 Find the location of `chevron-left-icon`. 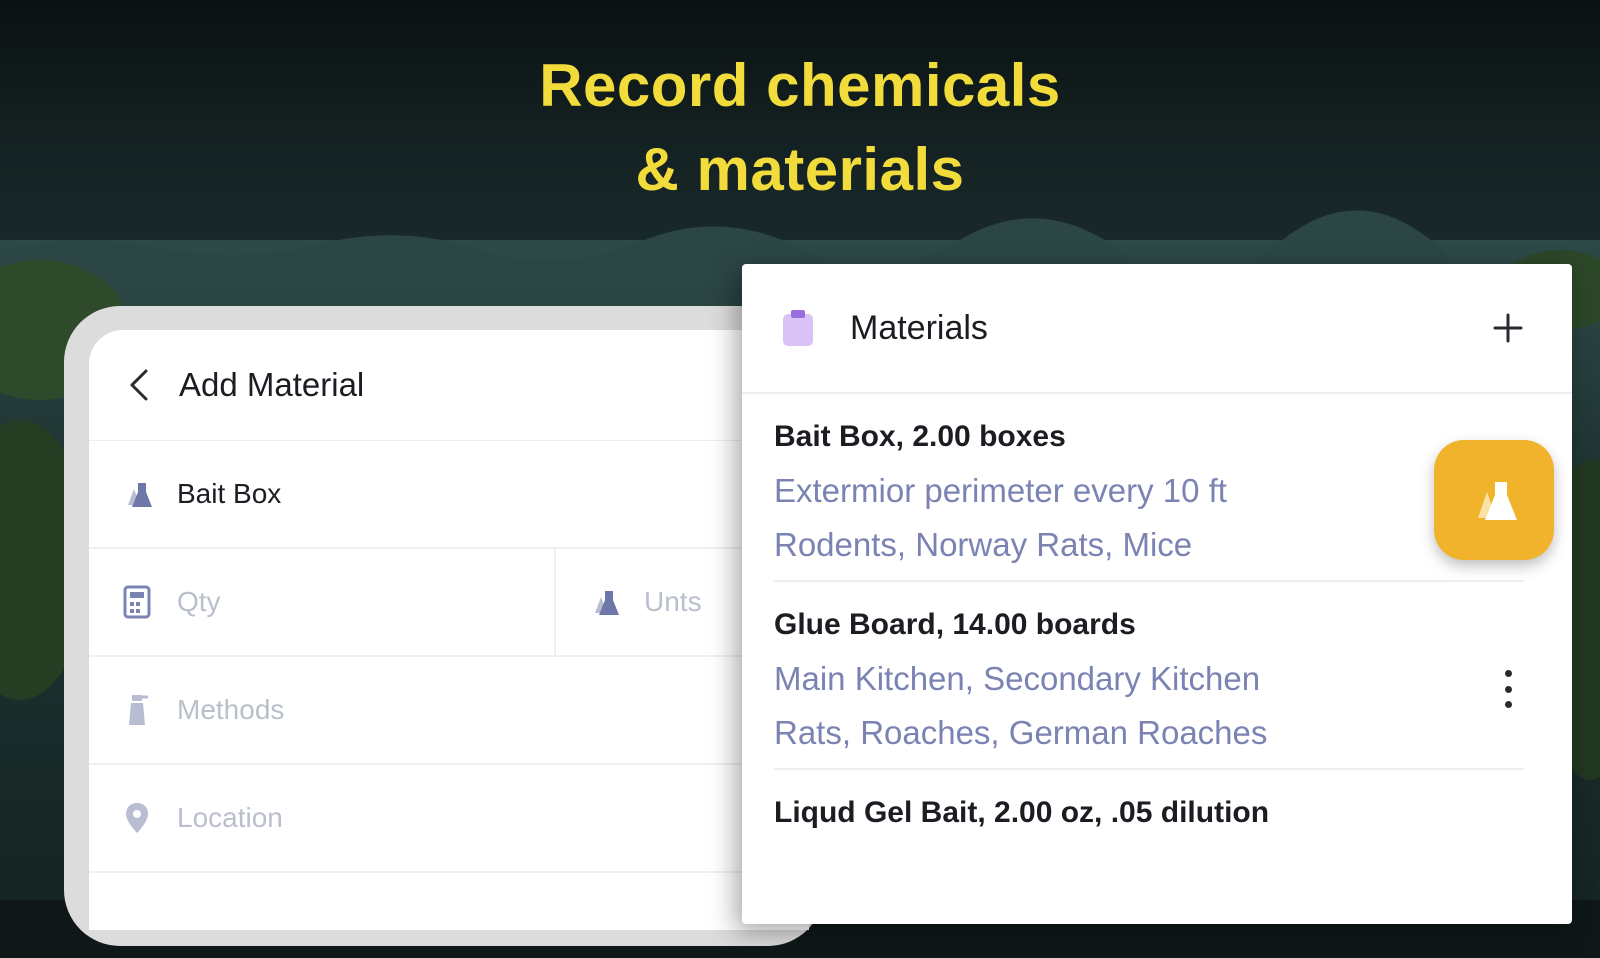

chevron-left-icon is located at coordinates (139, 385).